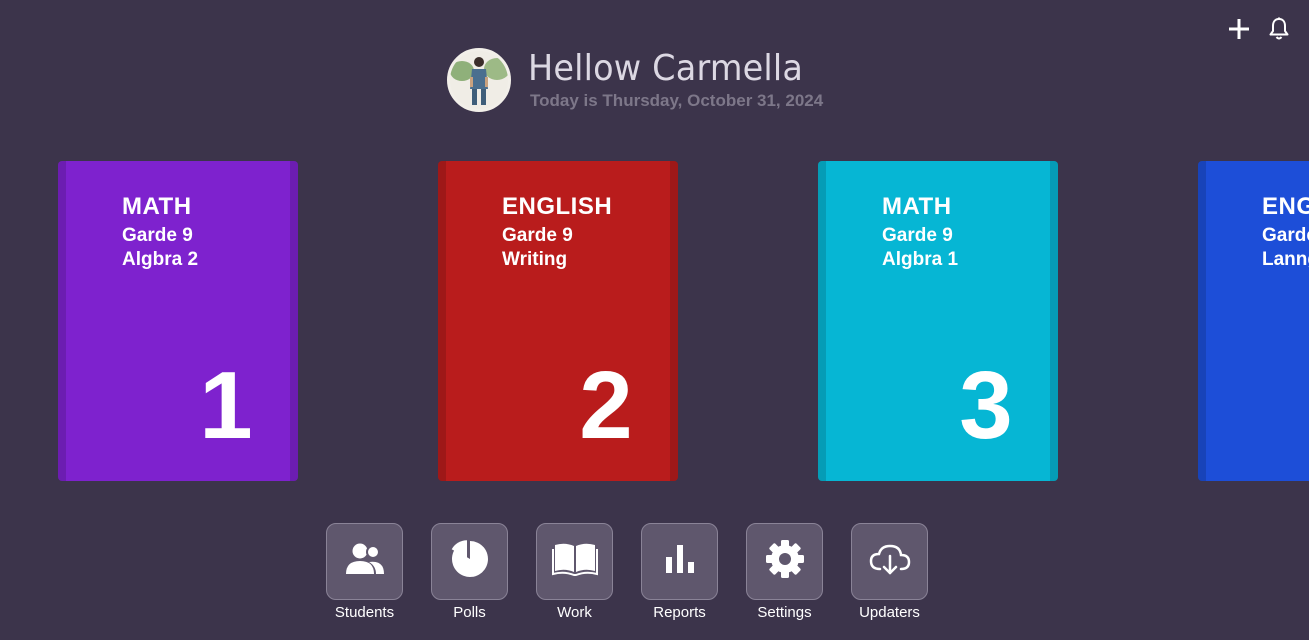 The width and height of the screenshot is (1309, 640). What do you see at coordinates (226, 405) in the screenshot?
I see `card-number: 1` at bounding box center [226, 405].